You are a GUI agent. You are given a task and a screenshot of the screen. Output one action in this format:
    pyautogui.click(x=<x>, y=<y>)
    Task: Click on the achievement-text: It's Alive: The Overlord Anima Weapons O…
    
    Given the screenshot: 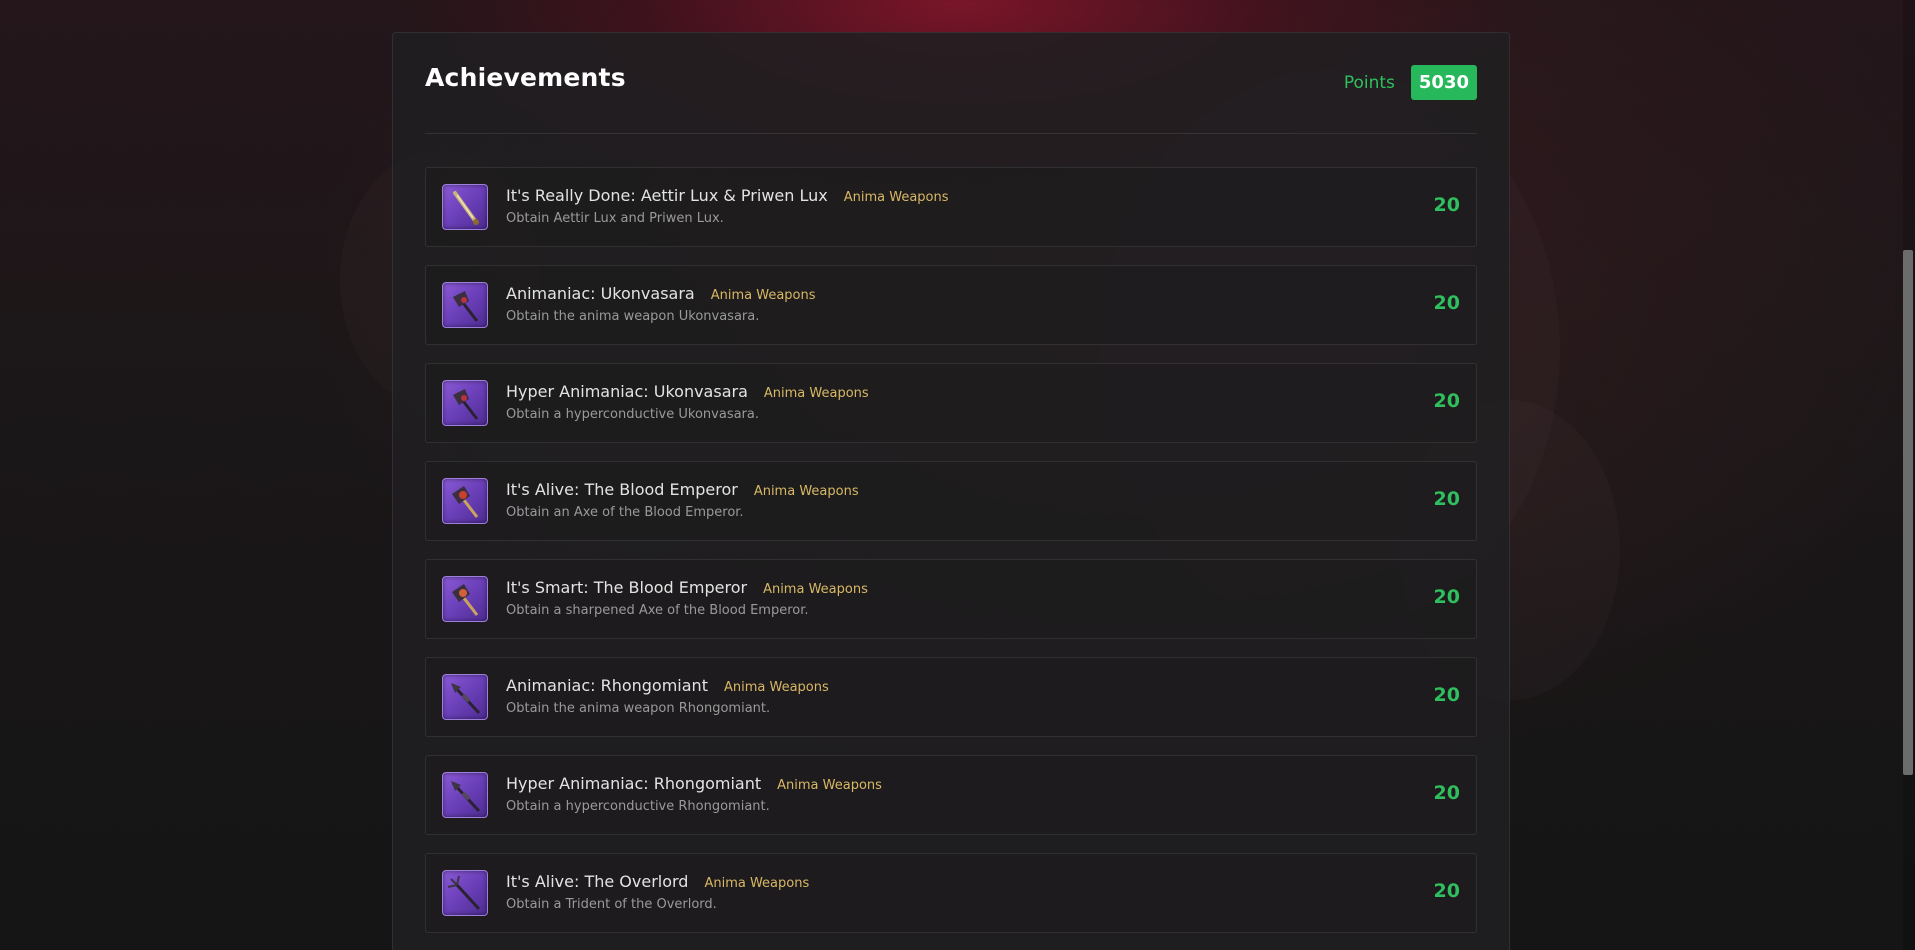 What is the action you would take?
    pyautogui.click(x=657, y=892)
    